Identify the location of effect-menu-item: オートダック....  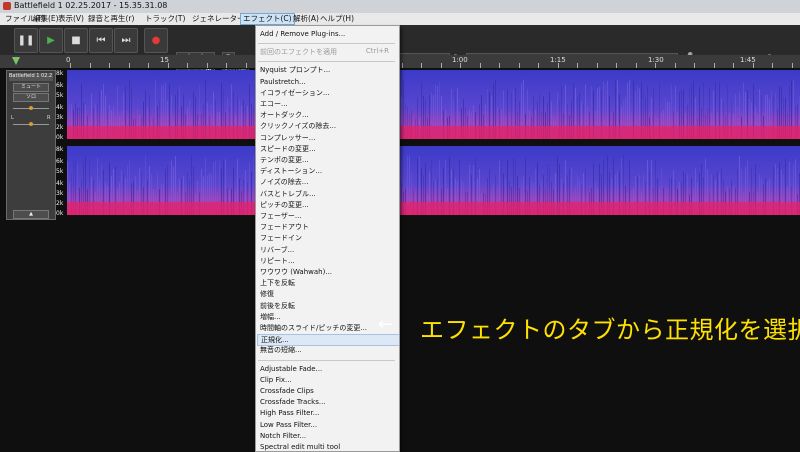
(284, 115).